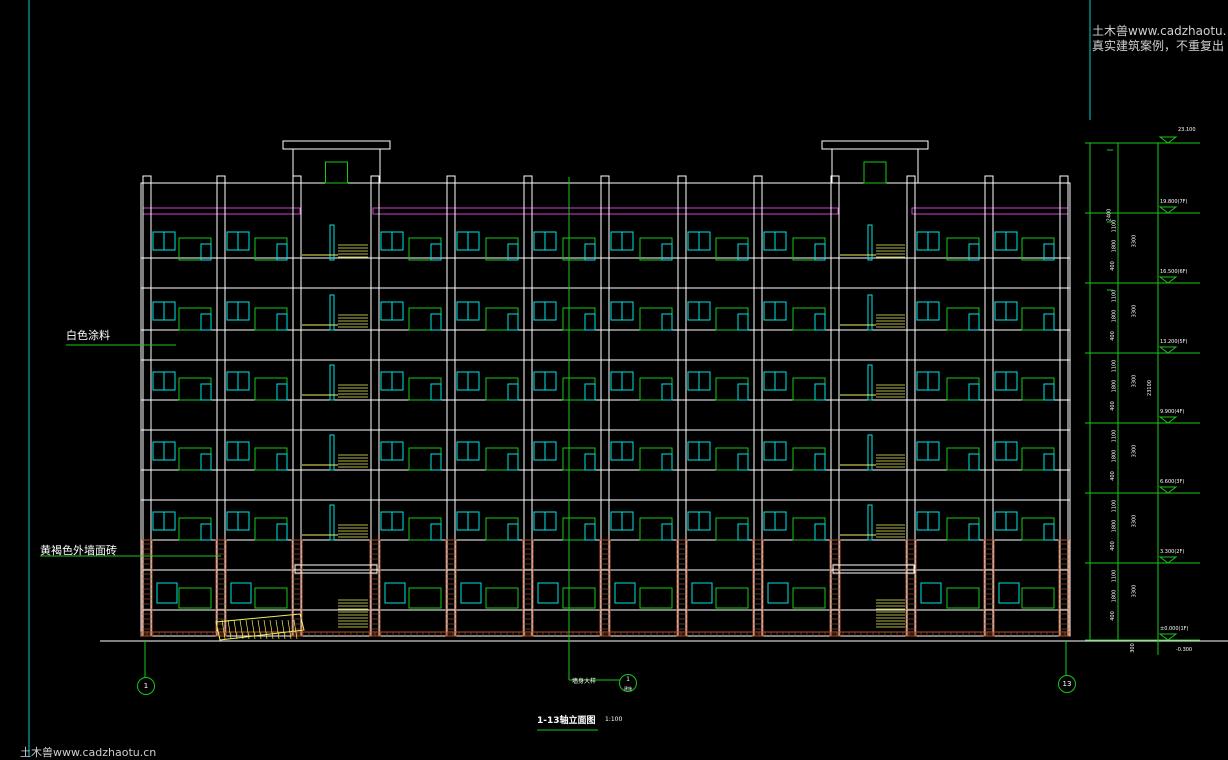 The image size is (1228, 760). What do you see at coordinates (88, 752) in the screenshot?
I see `watermark-bottom: 土木兽www.cadzhaotu.cn` at bounding box center [88, 752].